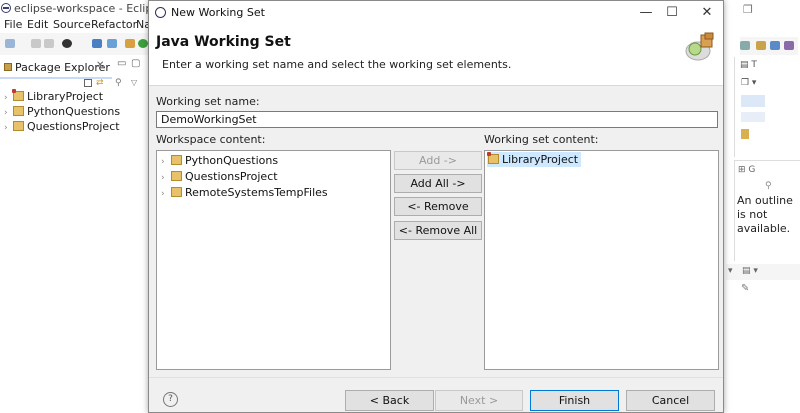  Describe the element at coordinates (437, 119) in the screenshot. I see `working-set-name-input` at that location.